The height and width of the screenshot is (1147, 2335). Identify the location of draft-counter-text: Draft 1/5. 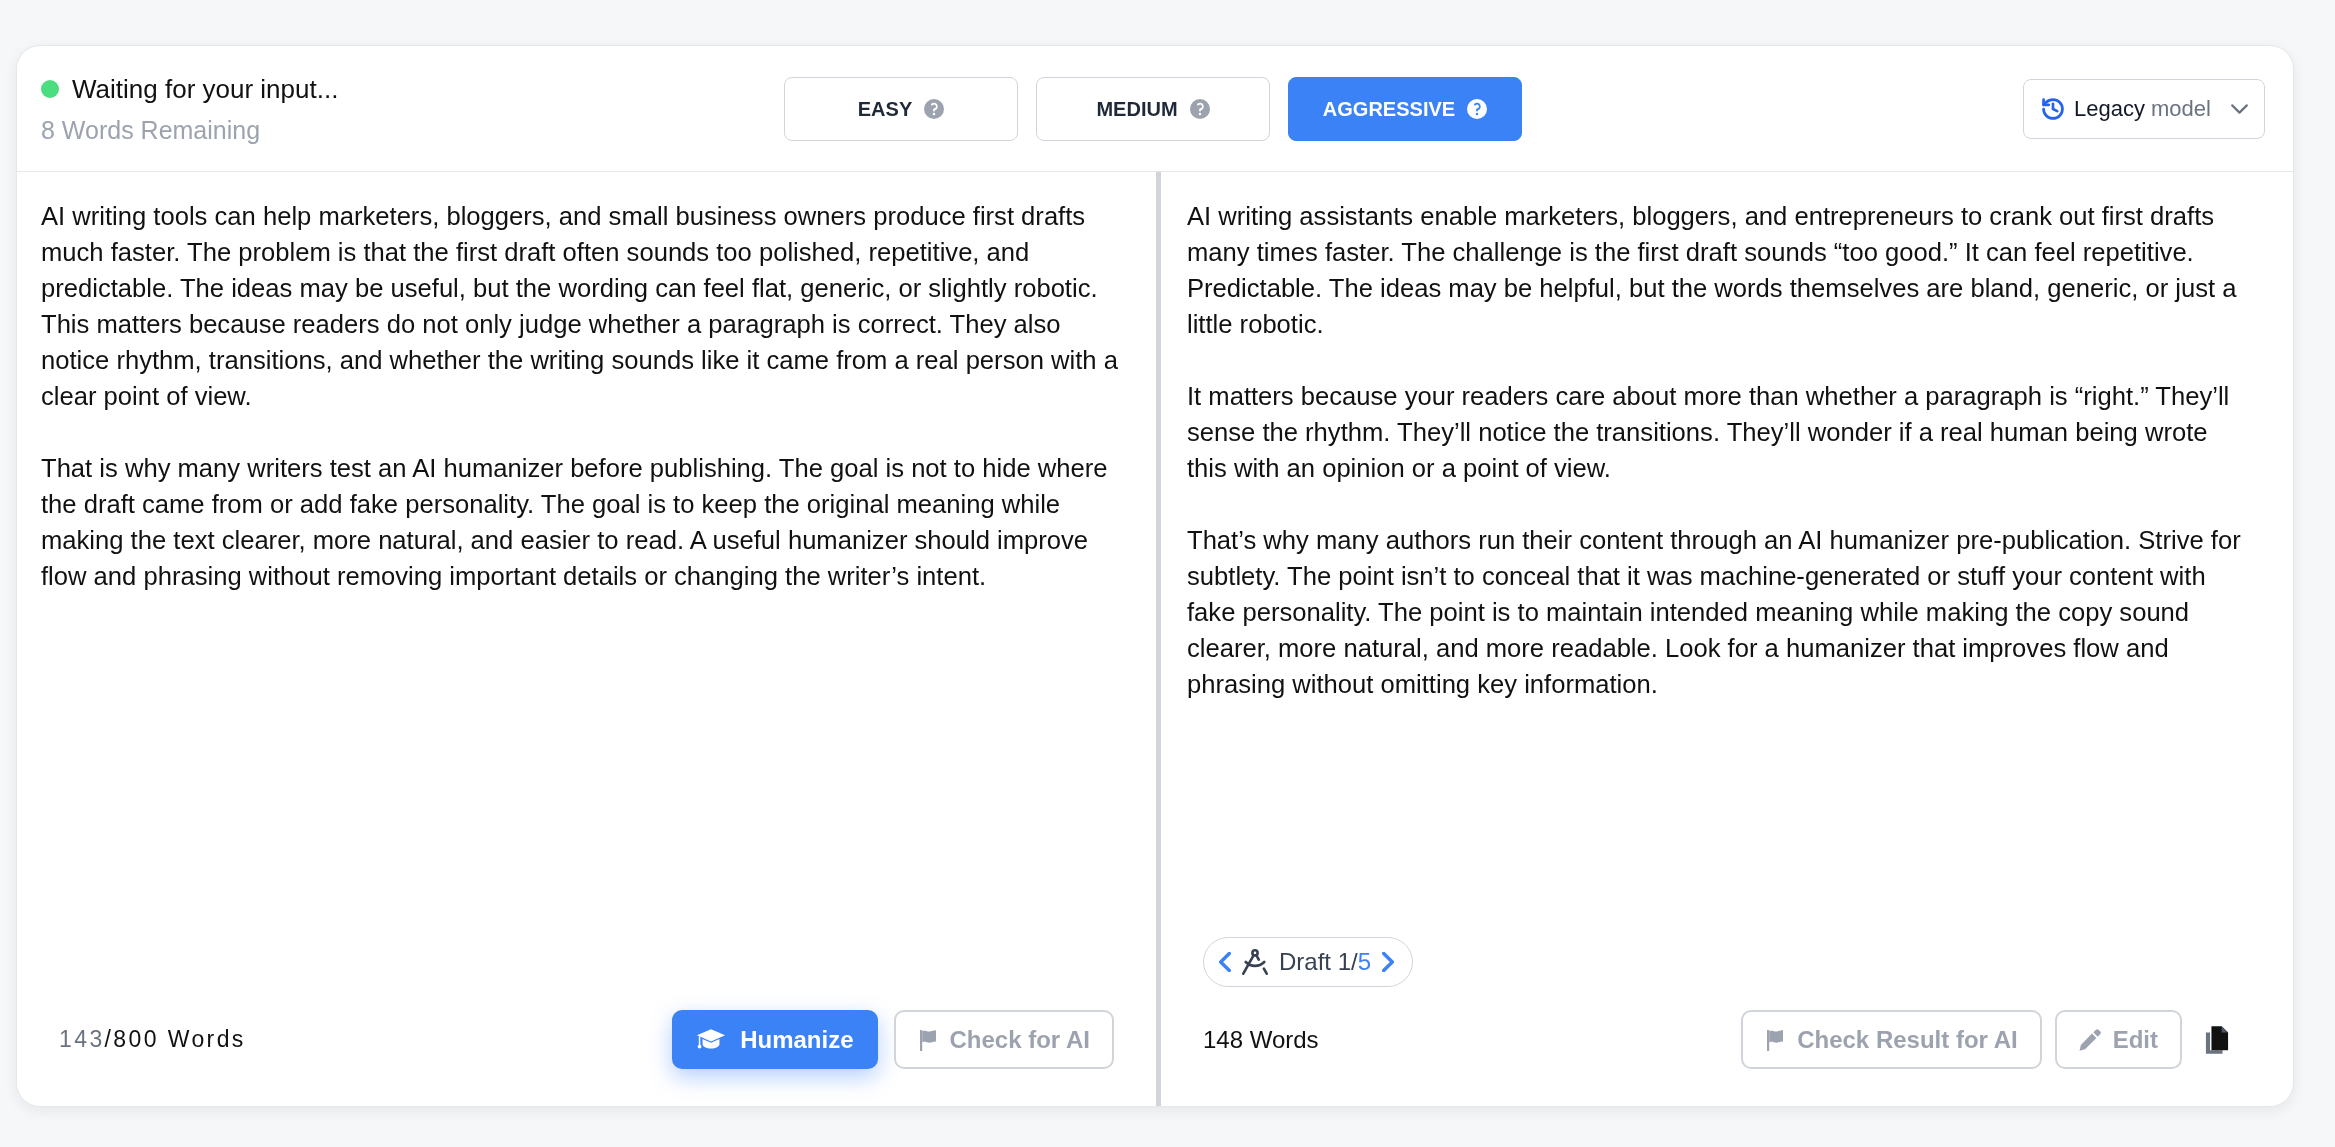
(1325, 962).